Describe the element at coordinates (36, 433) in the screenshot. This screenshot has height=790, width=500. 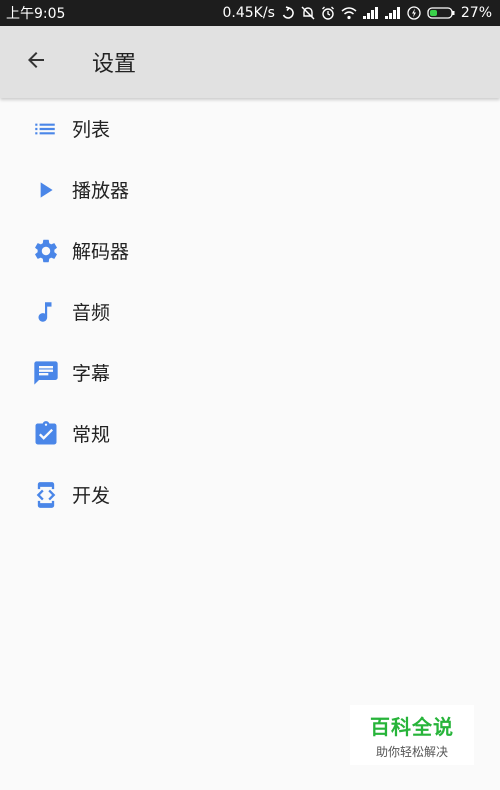
I see `clipboard-check-icon` at that location.